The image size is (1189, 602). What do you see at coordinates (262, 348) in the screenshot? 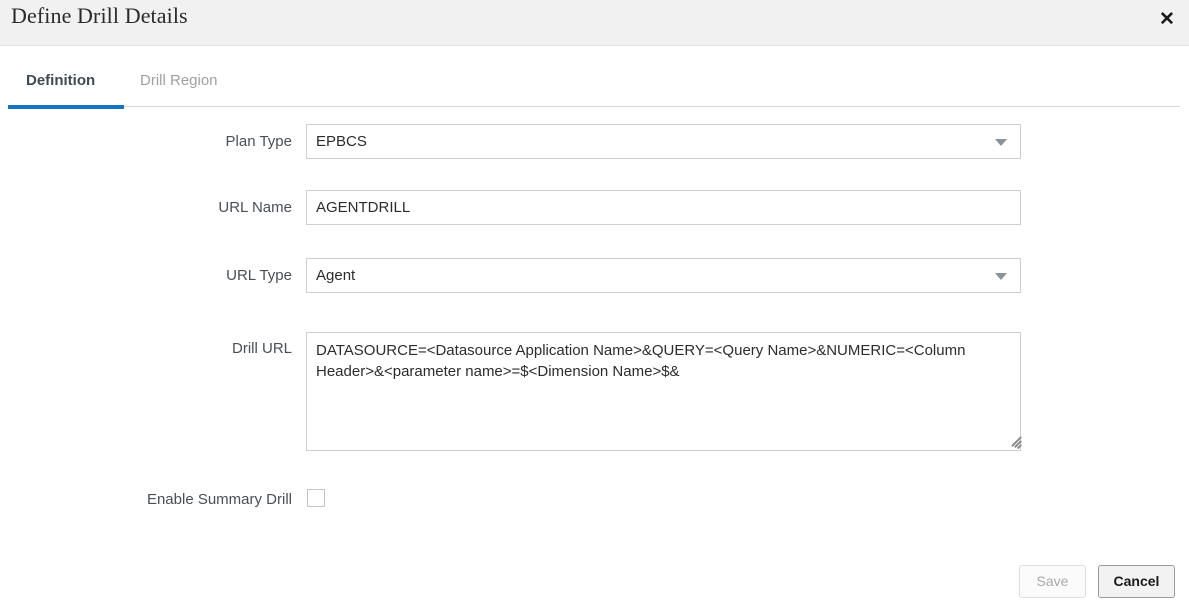
I see `drill-url-label: Drill URL` at bounding box center [262, 348].